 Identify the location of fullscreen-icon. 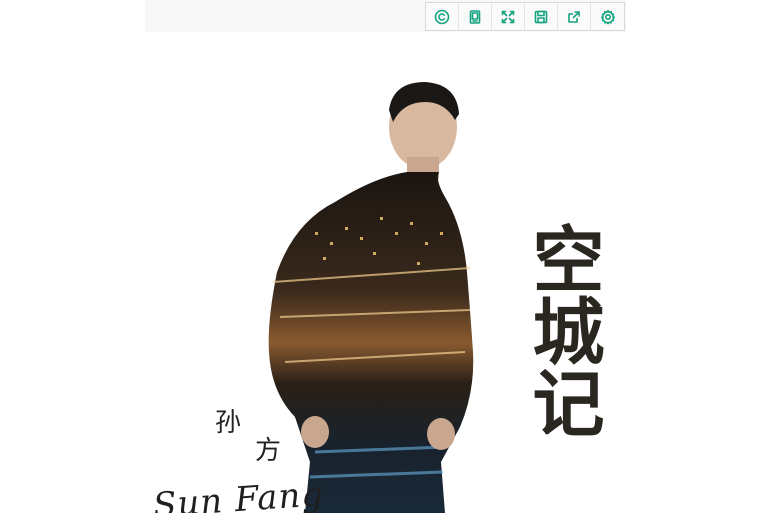
(508, 16).